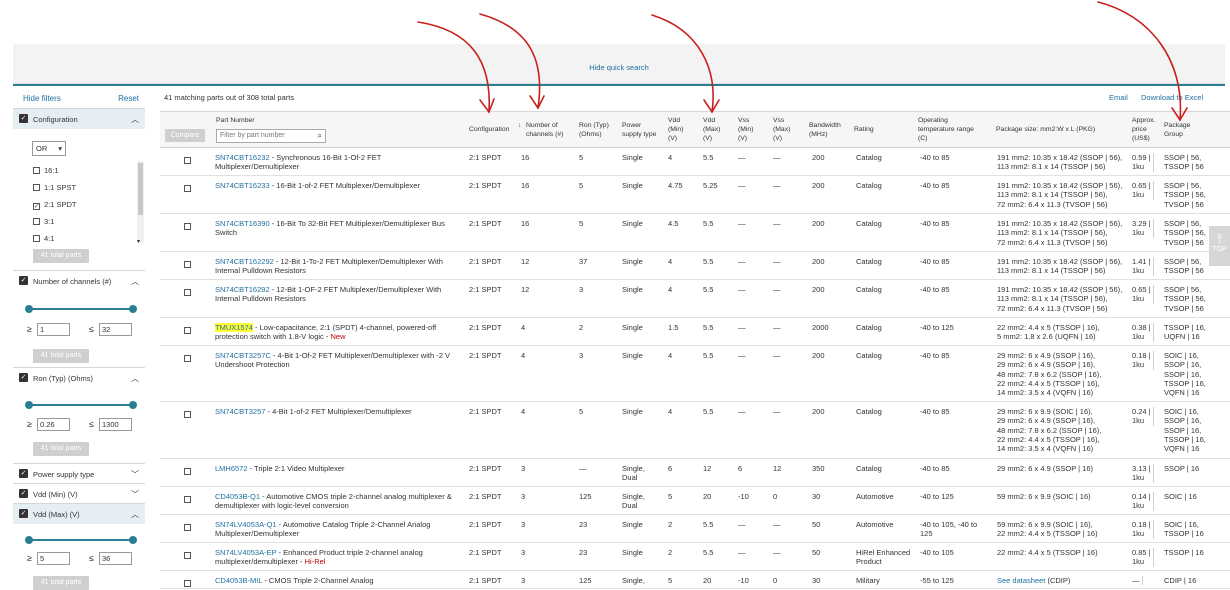 The image size is (1230, 590). What do you see at coordinates (235, 120) in the screenshot?
I see `header-part-number: Part Number` at bounding box center [235, 120].